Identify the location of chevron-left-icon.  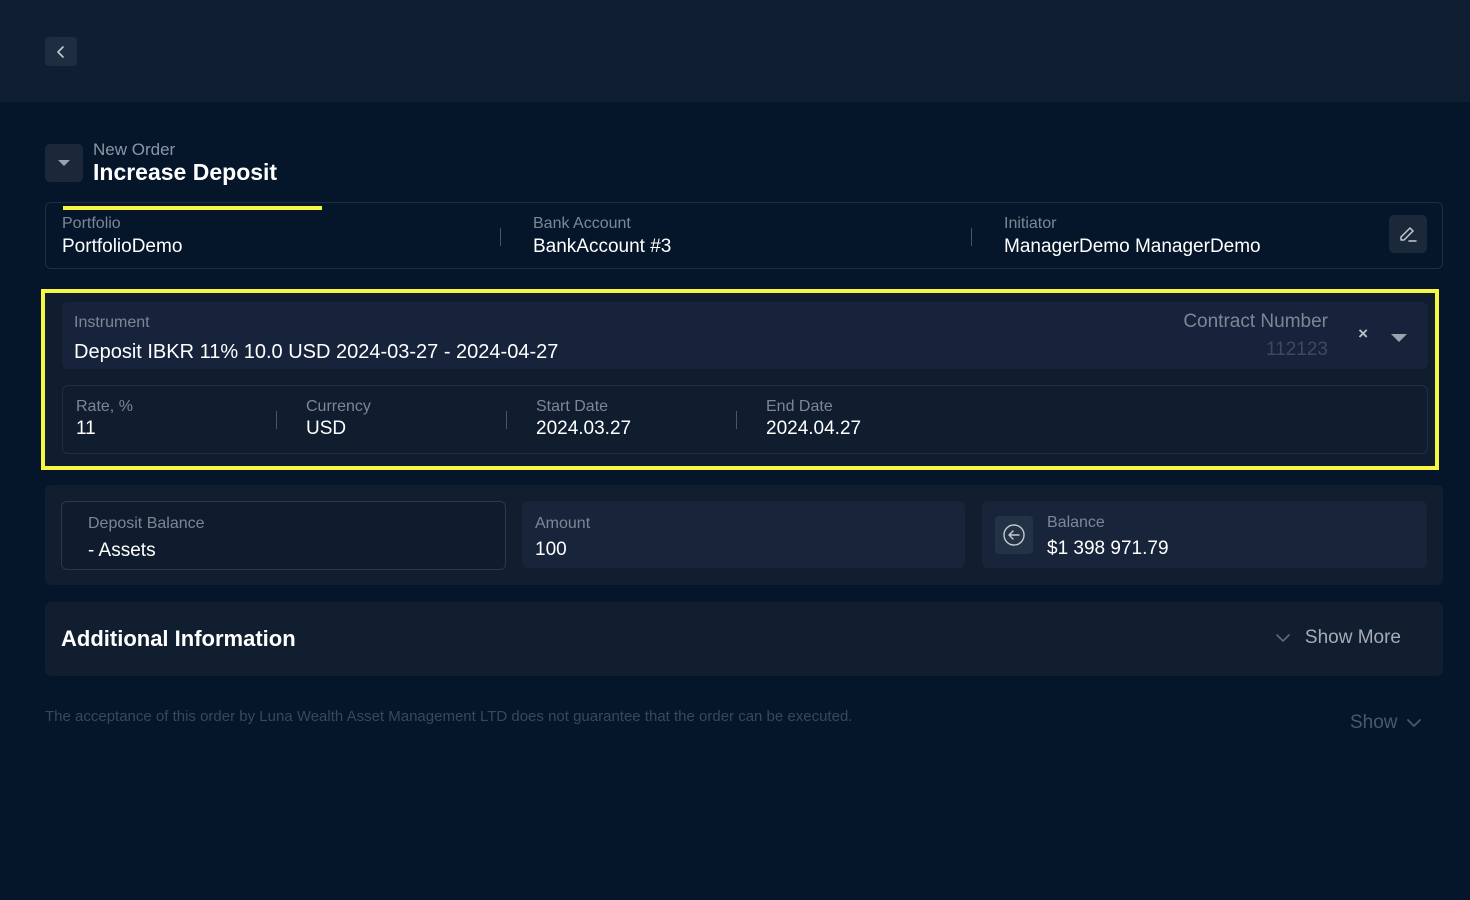
(60, 51).